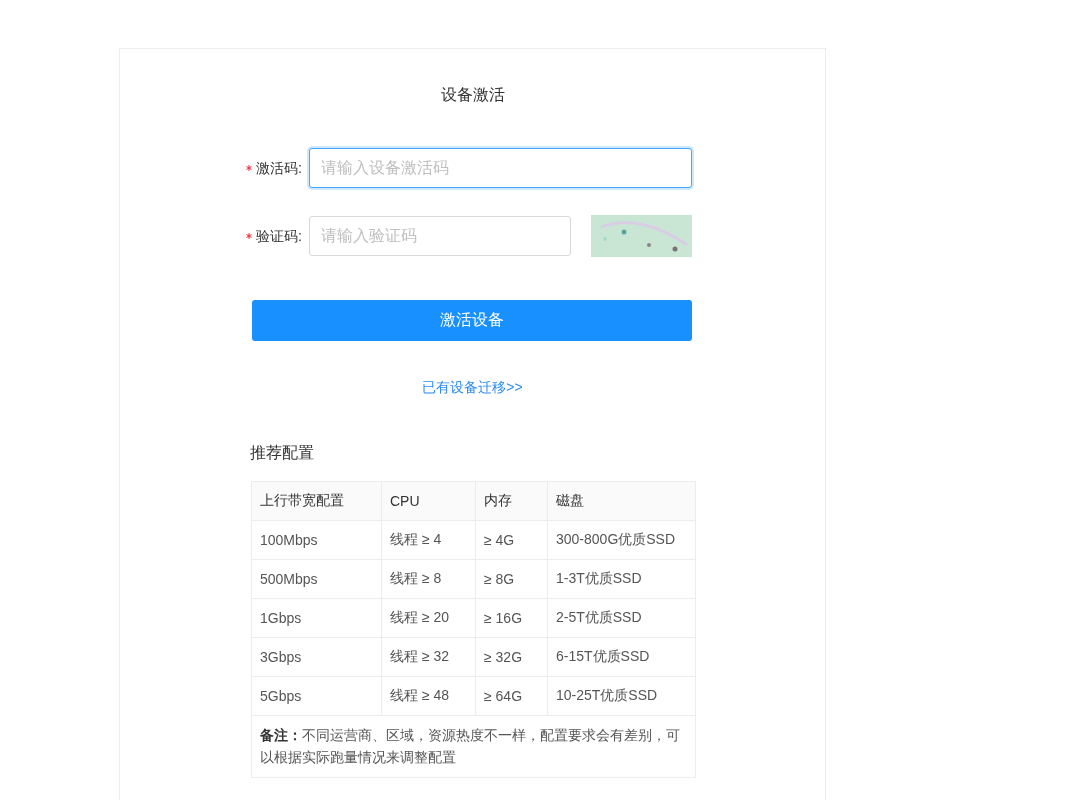 This screenshot has width=1080, height=800. Describe the element at coordinates (428, 540) in the screenshot. I see `table-cell: 线程 ≥ 4` at that location.